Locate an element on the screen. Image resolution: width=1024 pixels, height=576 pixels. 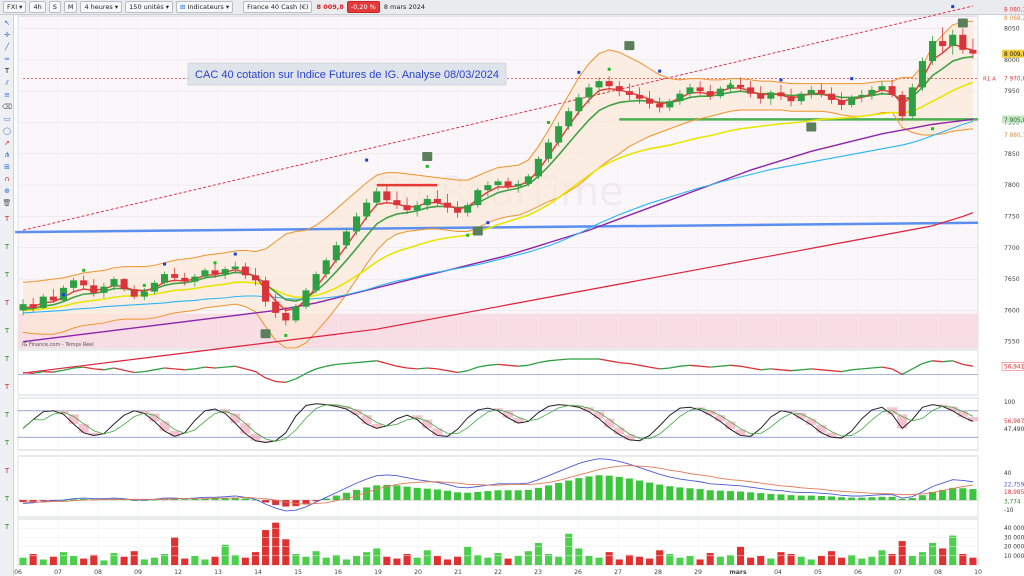
x-tick-label: 19 is located at coordinates (378, 572).